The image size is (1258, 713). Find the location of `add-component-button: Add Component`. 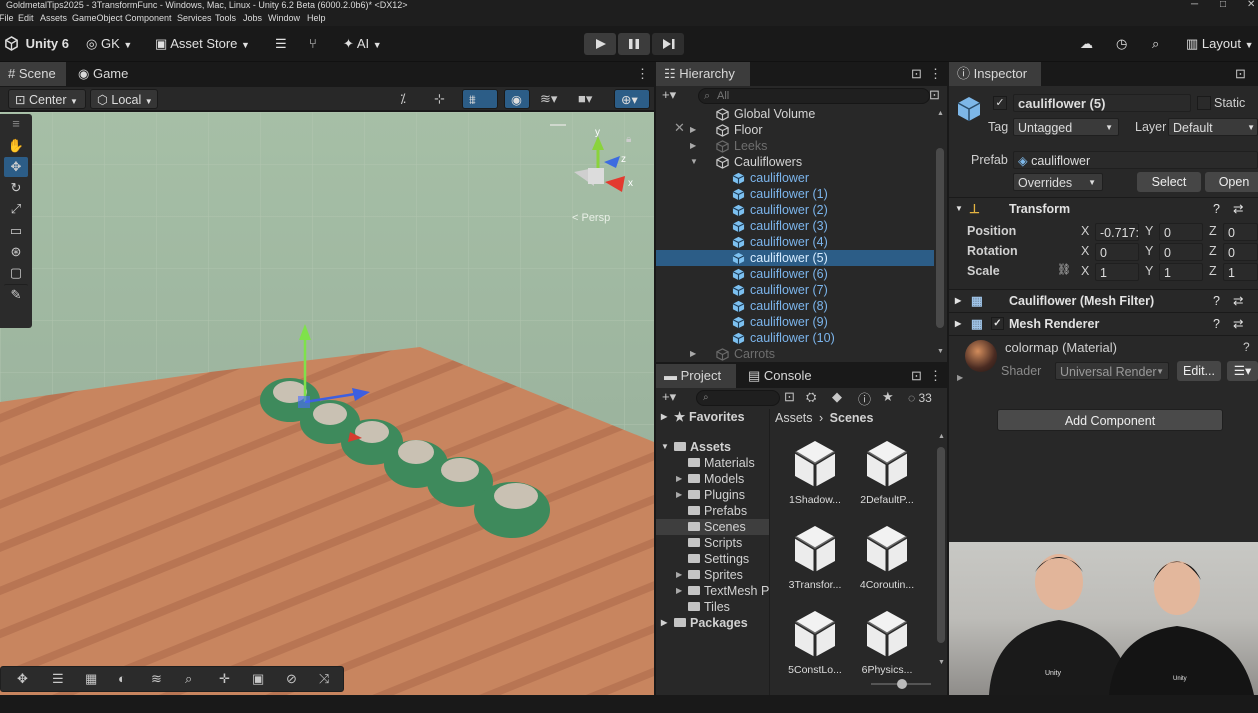

add-component-button: Add Component is located at coordinates (1110, 420).